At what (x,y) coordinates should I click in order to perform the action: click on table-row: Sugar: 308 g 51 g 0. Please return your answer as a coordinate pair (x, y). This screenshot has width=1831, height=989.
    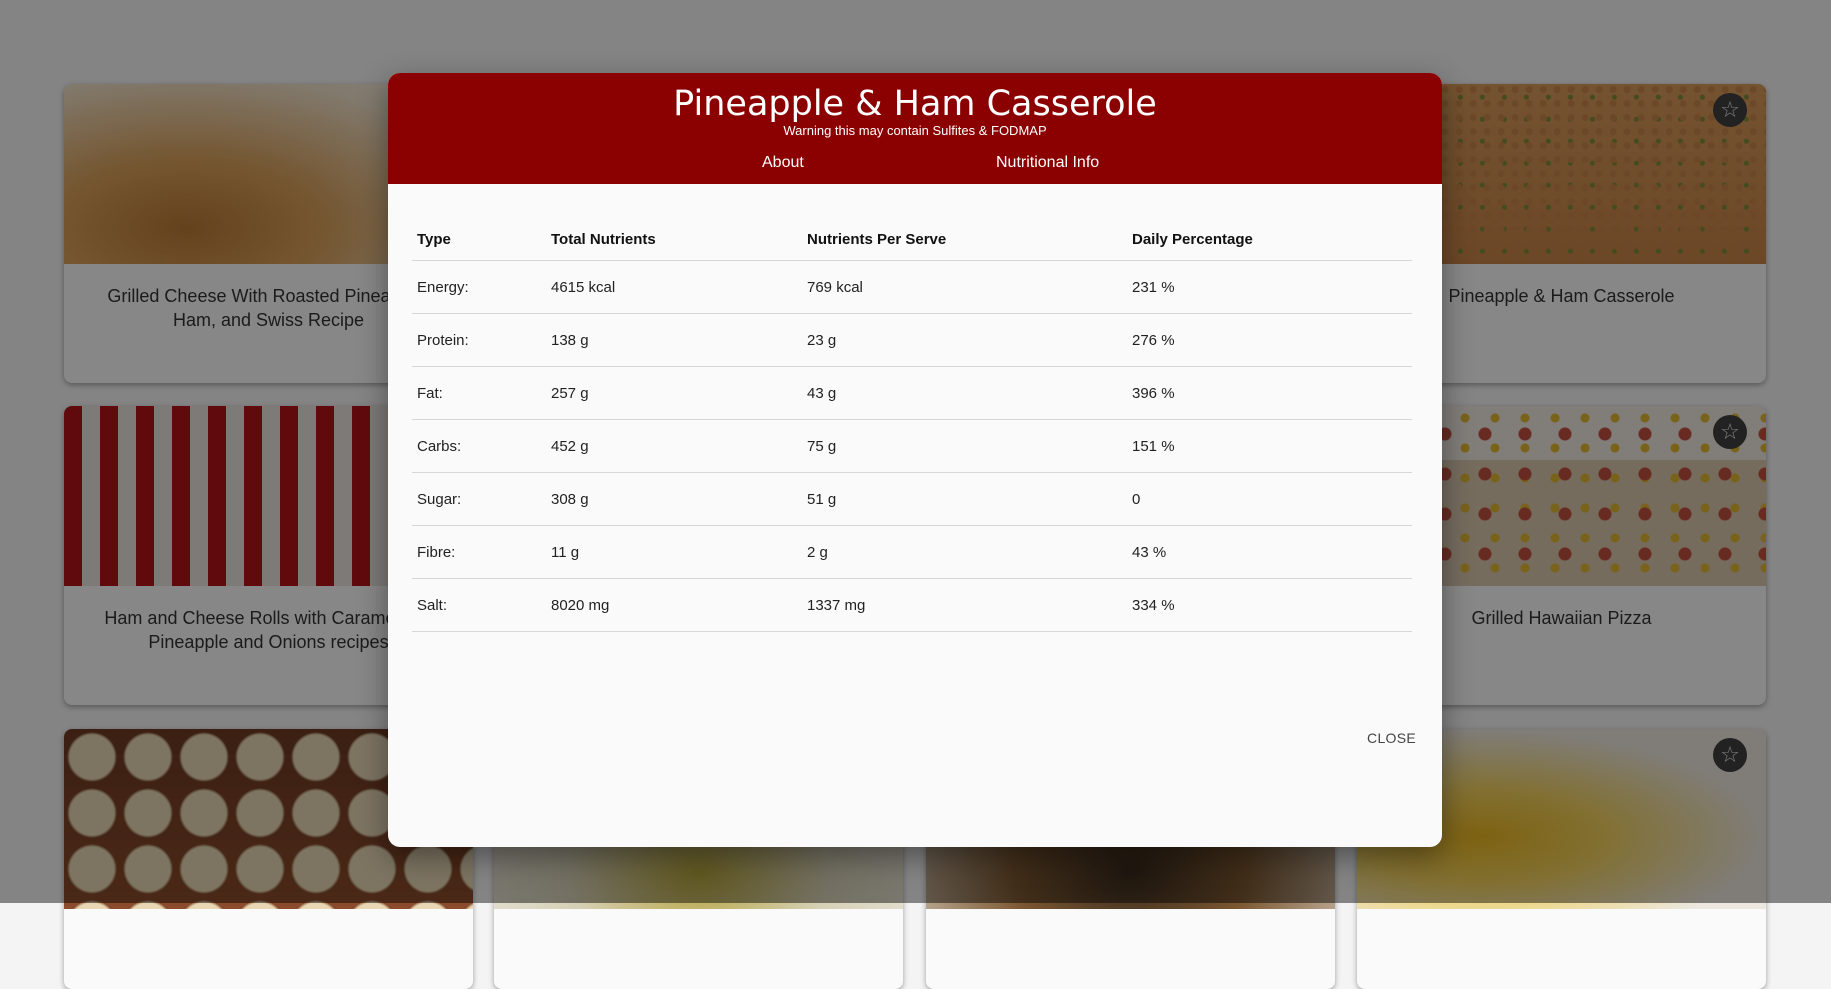
    Looking at the image, I should click on (912, 499).